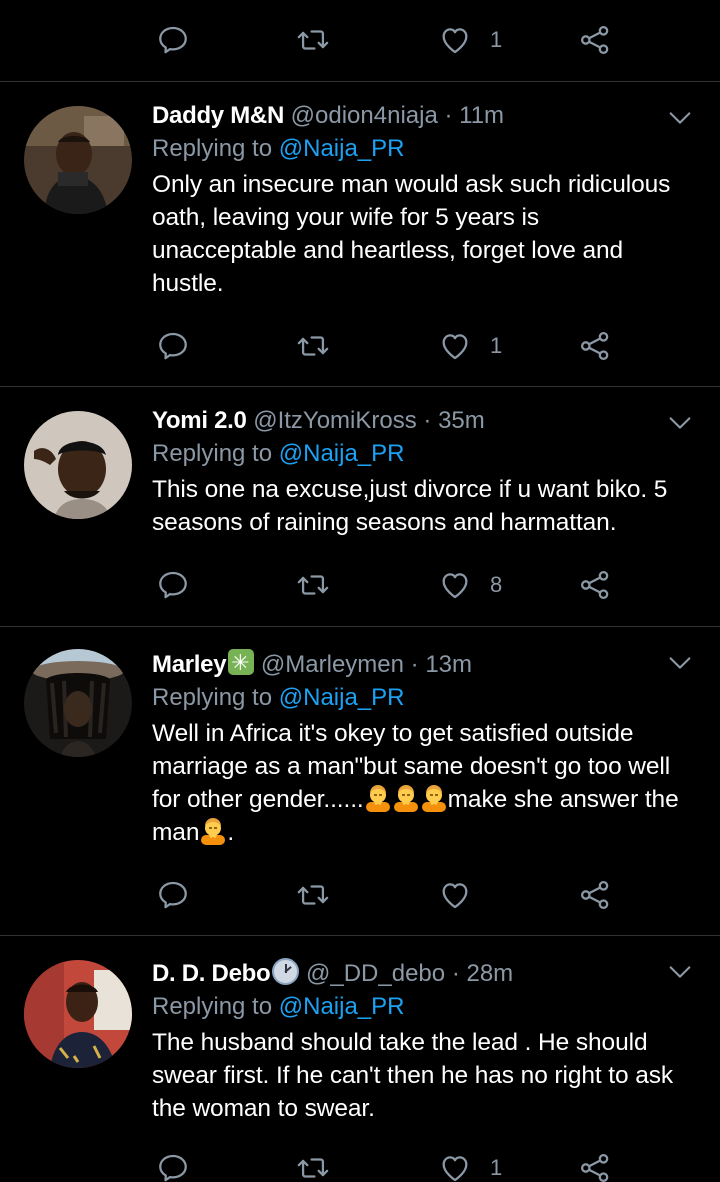  Describe the element at coordinates (392, 585) in the screenshot. I see `tweet-actions: 8` at that location.